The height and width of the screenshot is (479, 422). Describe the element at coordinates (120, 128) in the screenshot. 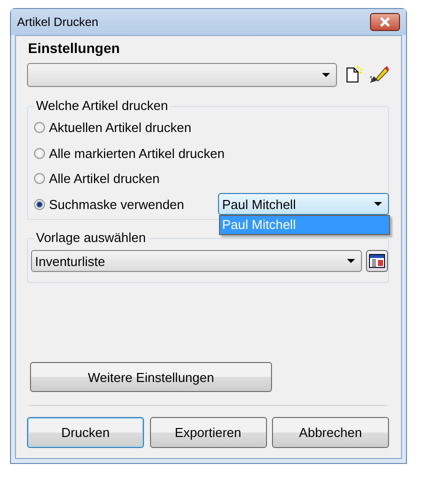

I see `radio-label: Aktuellen Artikel drucken` at that location.